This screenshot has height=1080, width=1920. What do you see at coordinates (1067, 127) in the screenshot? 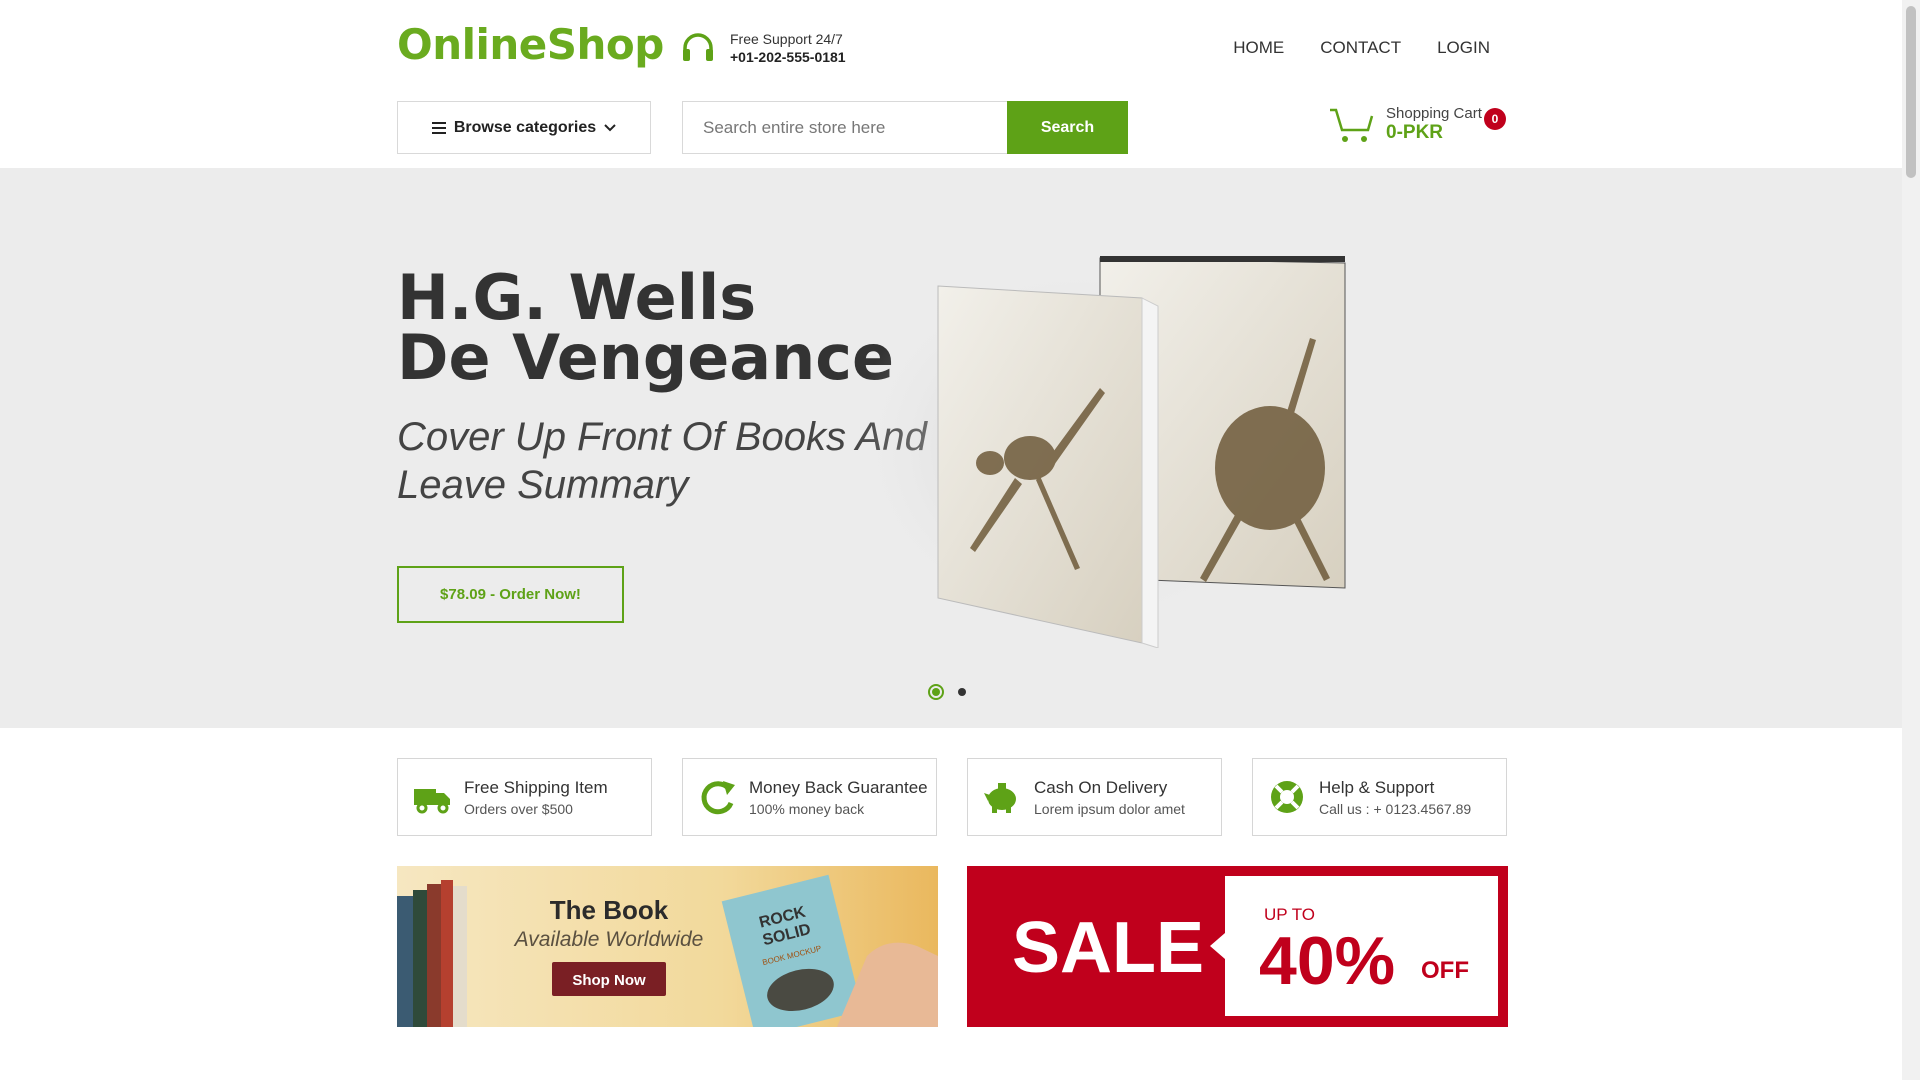
I see `search-button: Search` at bounding box center [1067, 127].